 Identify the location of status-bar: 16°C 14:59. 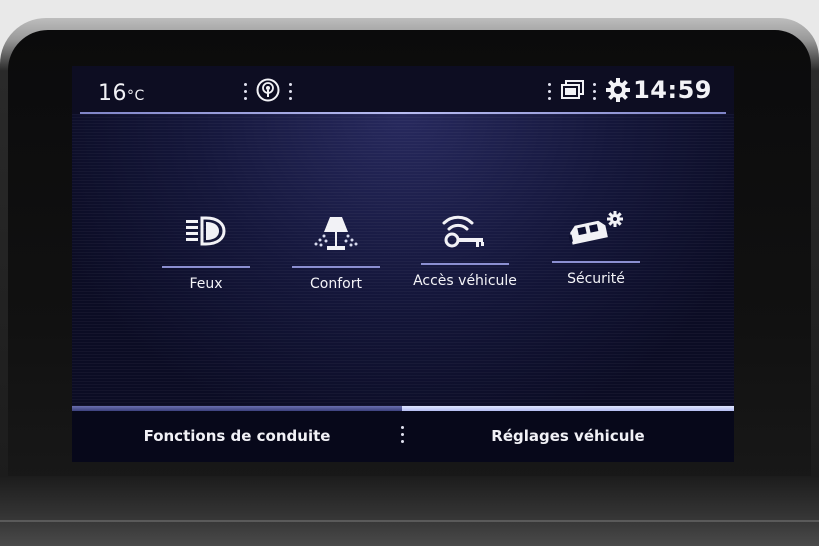
(403, 90).